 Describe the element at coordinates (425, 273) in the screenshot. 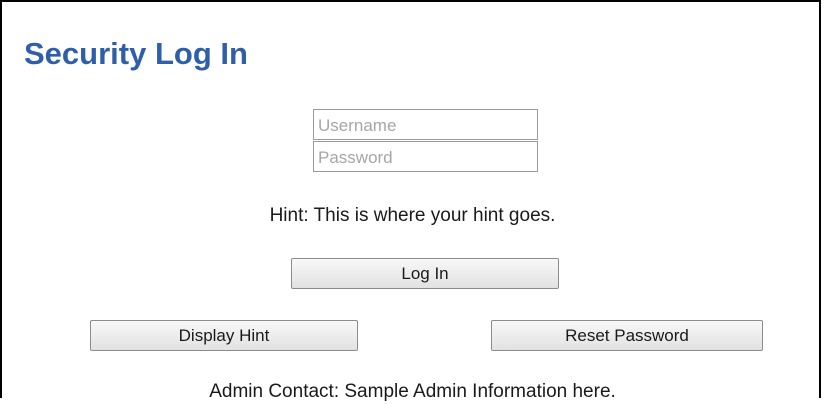

I see `log-in-button: Log In` at that location.